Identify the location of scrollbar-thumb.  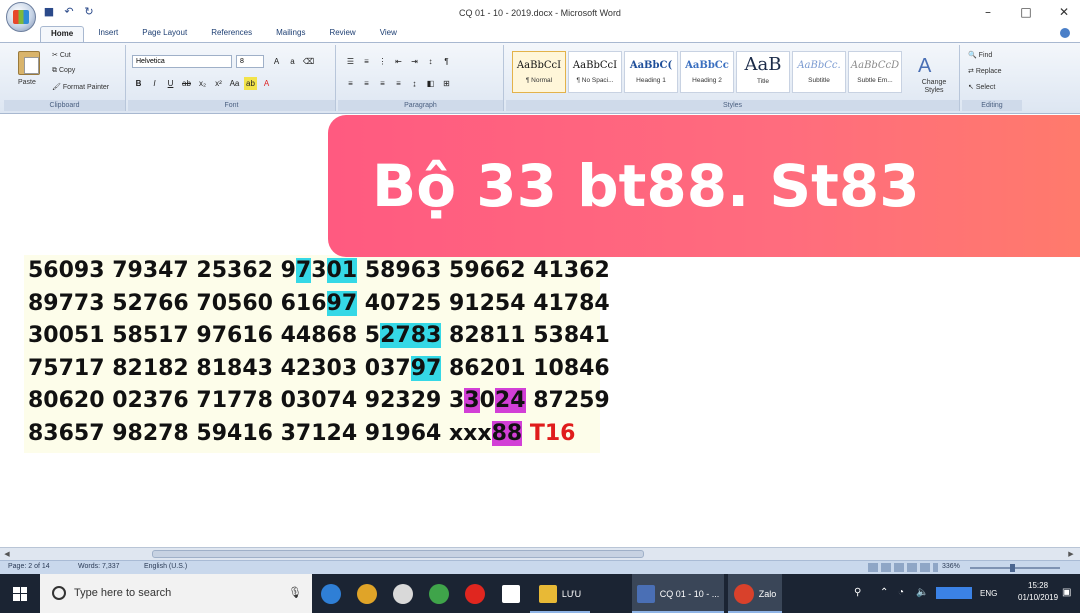
(398, 554).